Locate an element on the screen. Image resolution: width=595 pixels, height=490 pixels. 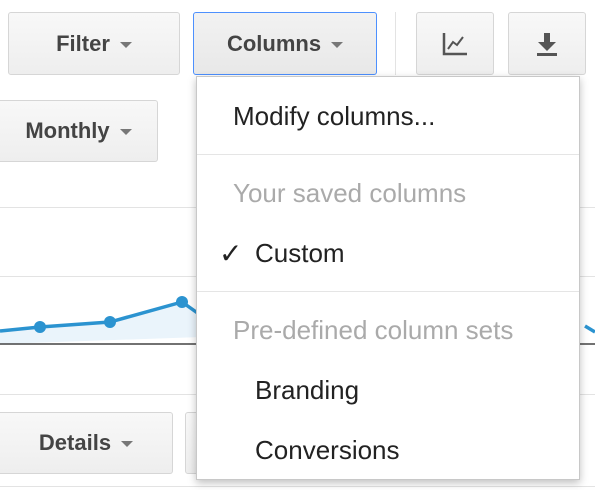
details-button-label: Details is located at coordinates (75, 442).